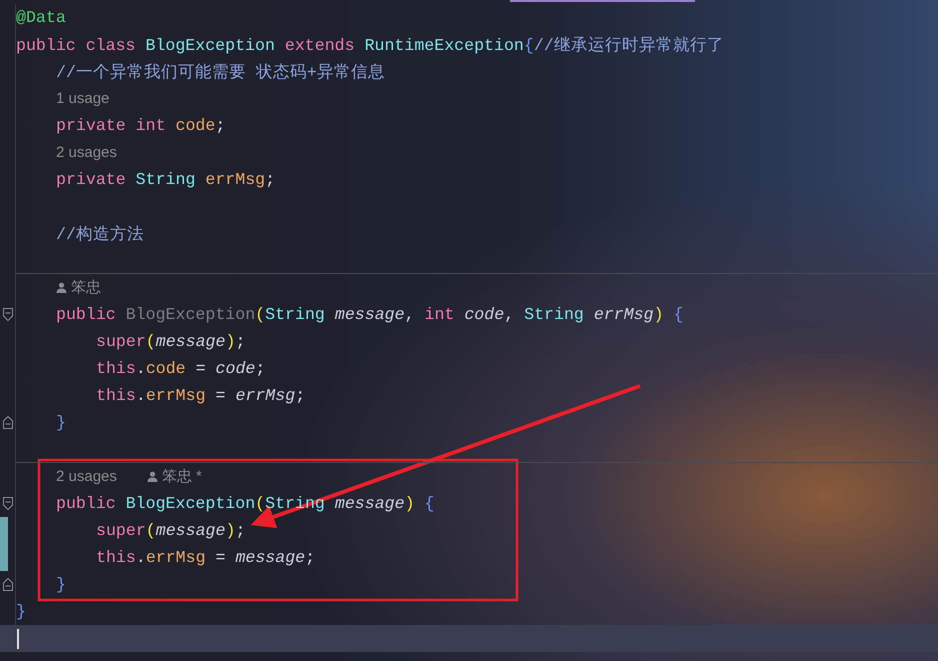  What do you see at coordinates (370, 45) in the screenshot?
I see `code-line: public class BlogException extends RuntimeException{//继承运行时异常就行了` at bounding box center [370, 45].